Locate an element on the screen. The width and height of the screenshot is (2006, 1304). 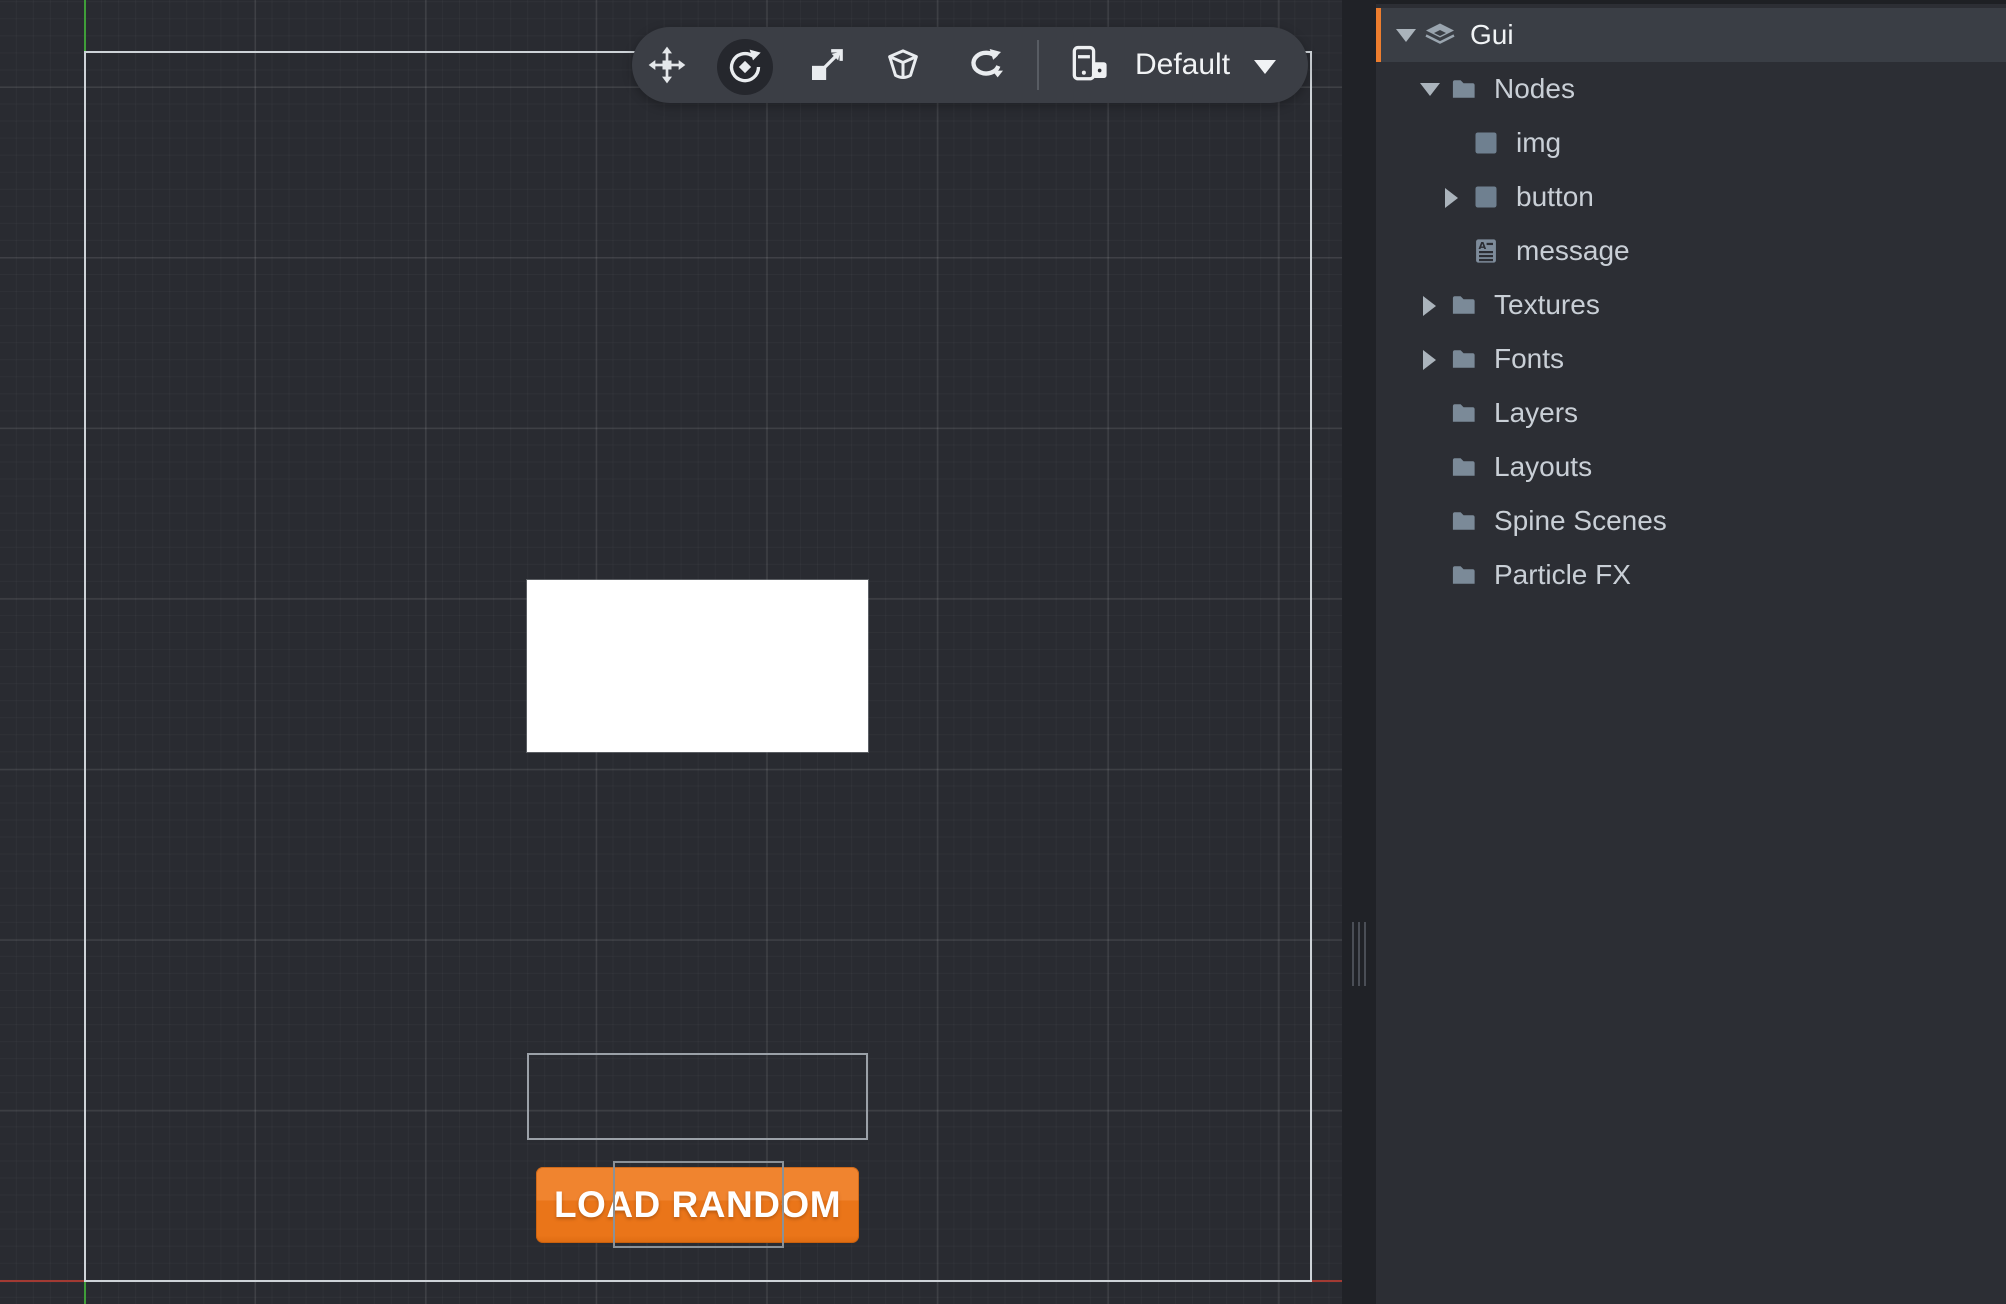
tree-item-gui: Gui is located at coordinates (1691, 35).